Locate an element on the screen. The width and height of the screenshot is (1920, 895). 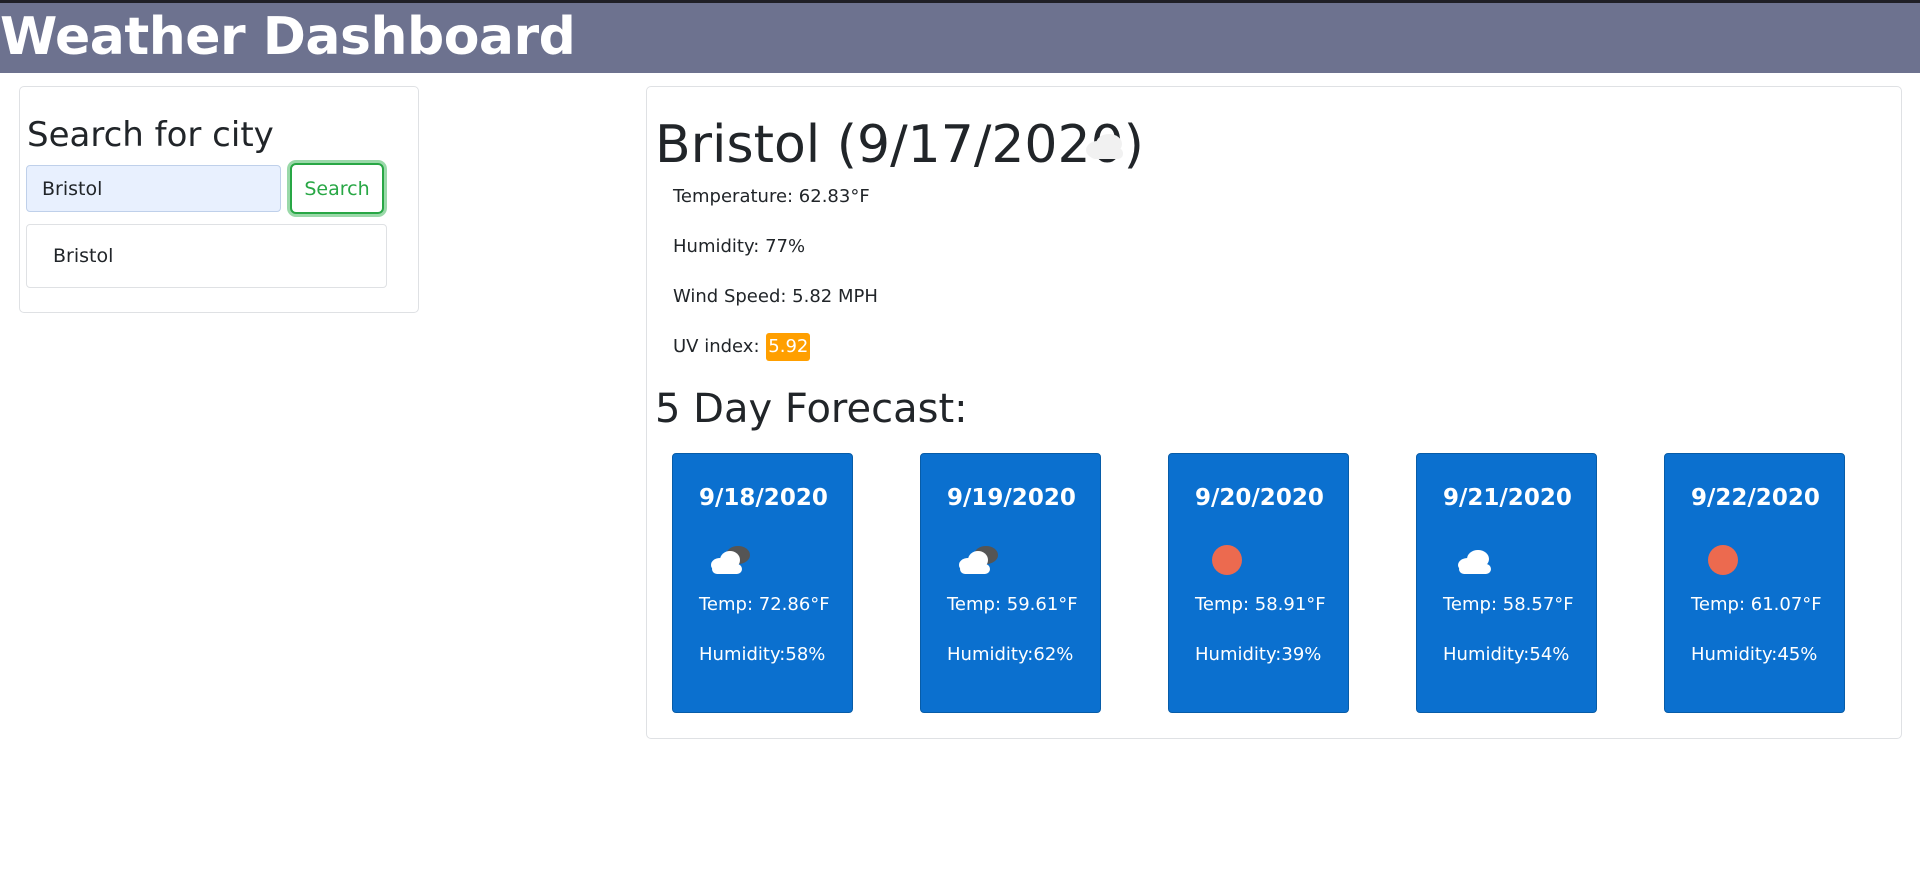
current-city-title: Bristol (9/17/2020) is located at coordinates (899, 145).